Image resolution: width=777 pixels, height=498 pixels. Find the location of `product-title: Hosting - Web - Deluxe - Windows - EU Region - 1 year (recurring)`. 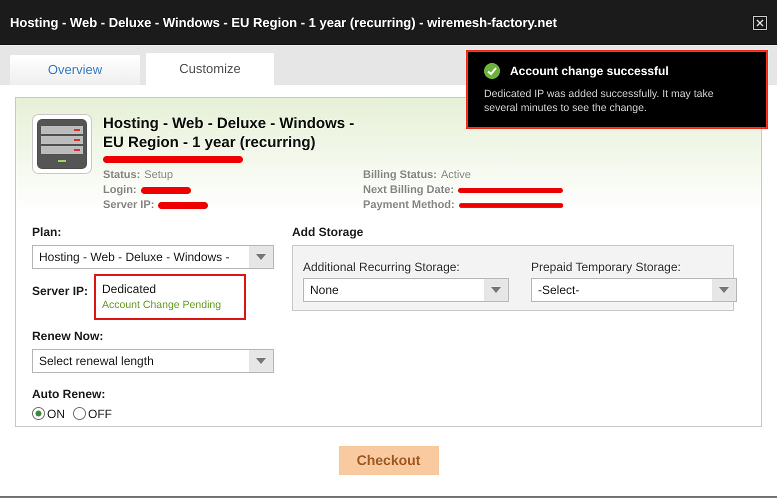

product-title: Hosting - Web - Deluxe - Windows - EU Region - 1 year (recurring) is located at coordinates (229, 133).